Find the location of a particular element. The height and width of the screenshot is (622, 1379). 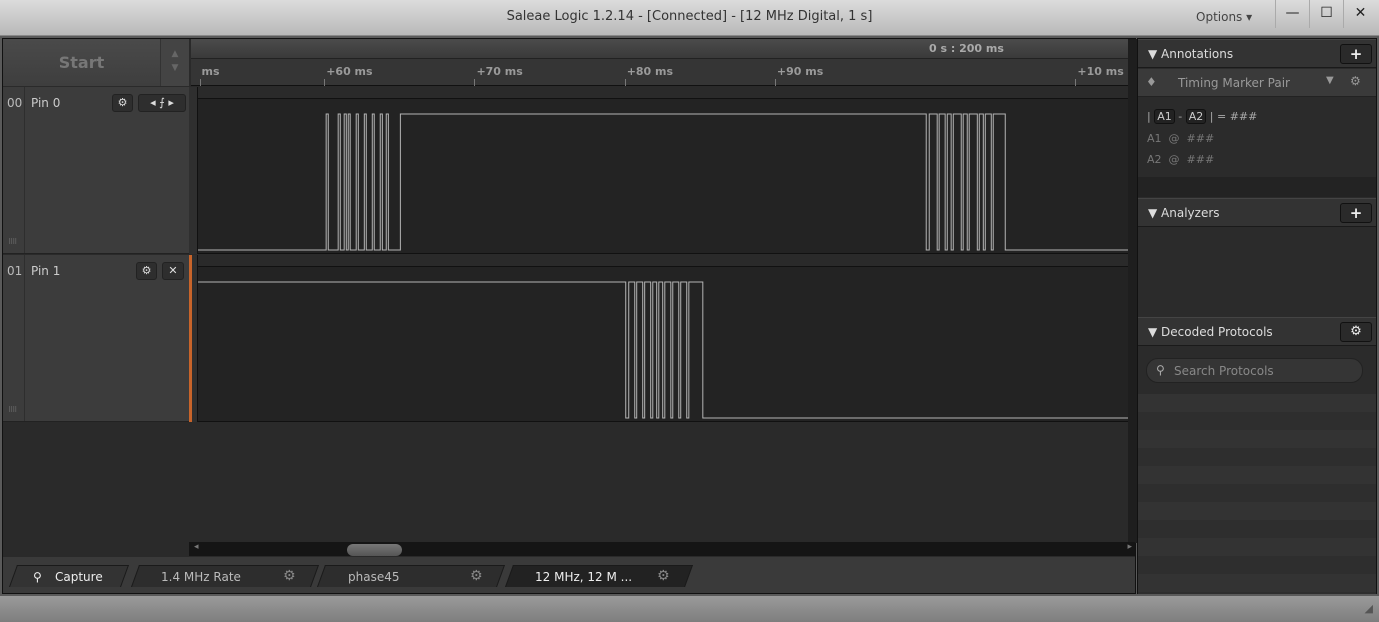

marker-a2-row: A2 @ ### is located at coordinates (1181, 159).